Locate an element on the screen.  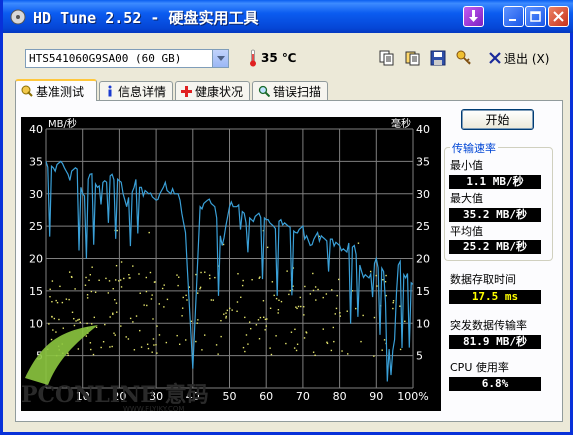
y-tick-label-left: 40 is located at coordinates (36, 129).